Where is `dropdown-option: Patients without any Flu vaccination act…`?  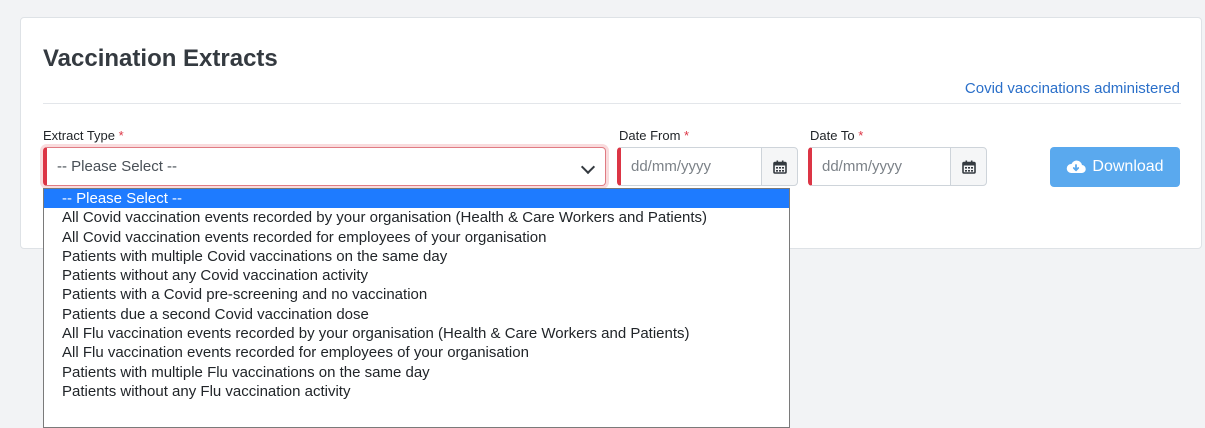 dropdown-option: Patients without any Flu vaccination act… is located at coordinates (416, 391).